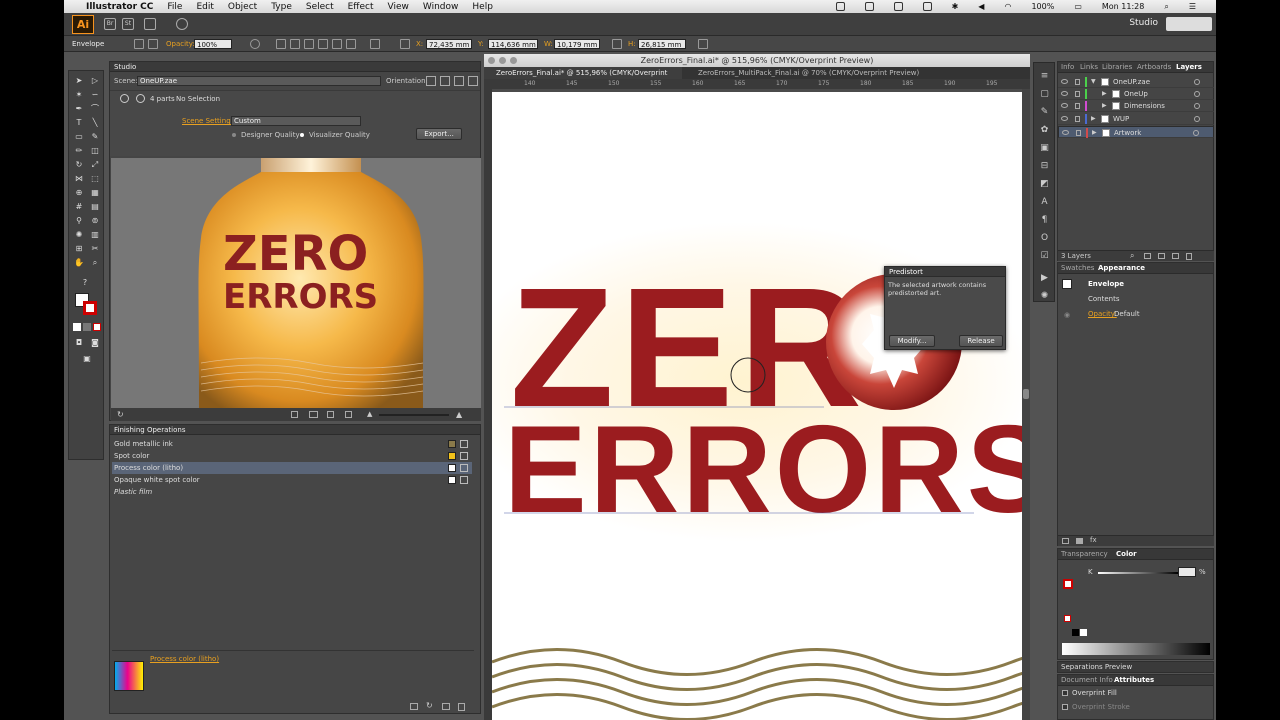 The height and width of the screenshot is (720, 1280). Describe the element at coordinates (459, 81) in the screenshot. I see `orientation-back-icon` at that location.